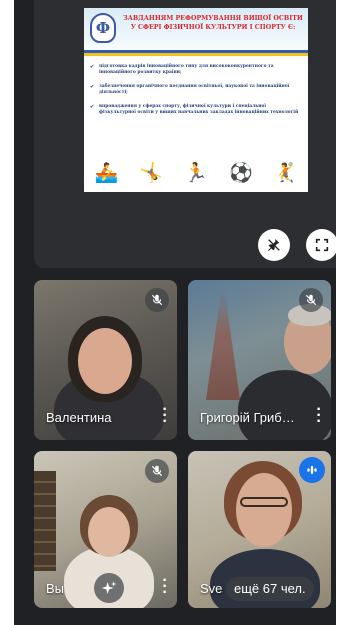 Image resolution: width=341 pixels, height=625 pixels. I want to click on visual-effects-button, so click(109, 588).